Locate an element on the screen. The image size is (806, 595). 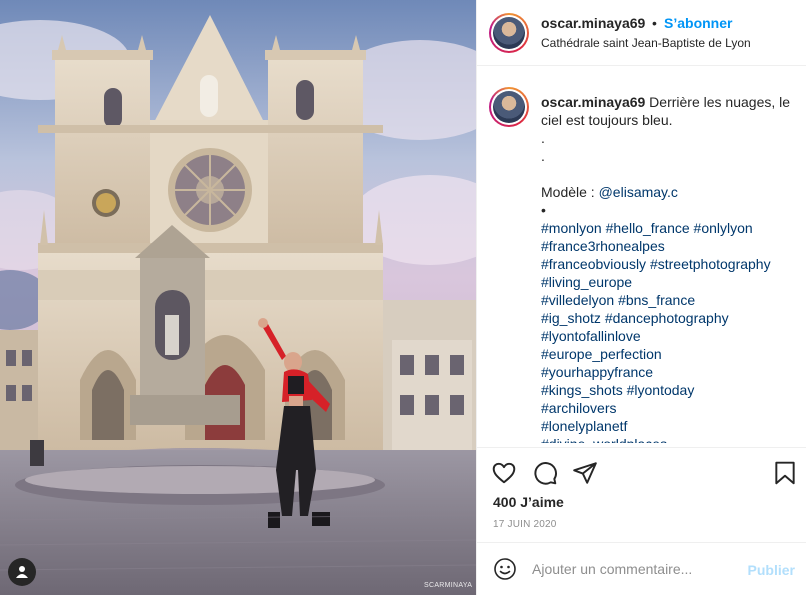
hashtag-link: #bns_france is located at coordinates (656, 300).